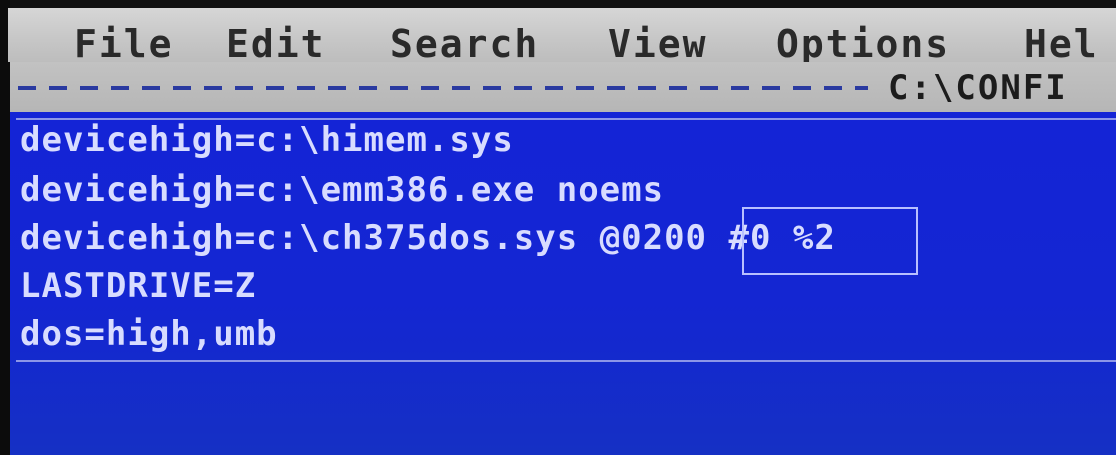 This screenshot has width=1116, height=455. What do you see at coordinates (342, 190) in the screenshot?
I see `code-line-2: devicehigh=c:\emm386.exe noems` at bounding box center [342, 190].